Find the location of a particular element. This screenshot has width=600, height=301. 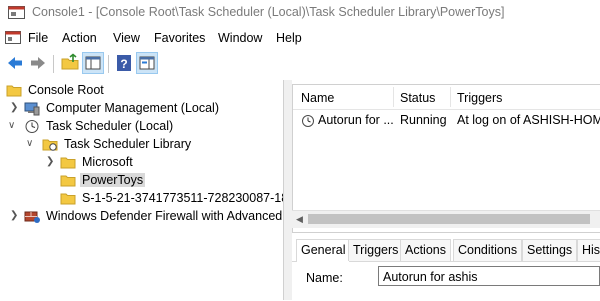

tree-label: S-1-5-21-3741773511-728230087-1830 is located at coordinates (182, 198).